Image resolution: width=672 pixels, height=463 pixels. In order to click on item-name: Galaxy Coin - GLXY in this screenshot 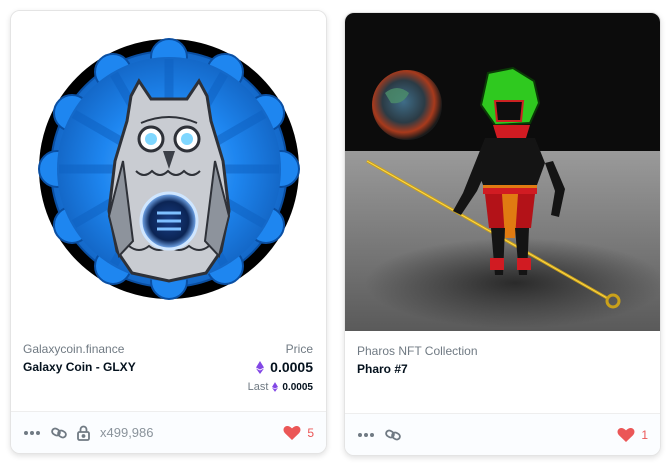, I will do `click(79, 367)`.